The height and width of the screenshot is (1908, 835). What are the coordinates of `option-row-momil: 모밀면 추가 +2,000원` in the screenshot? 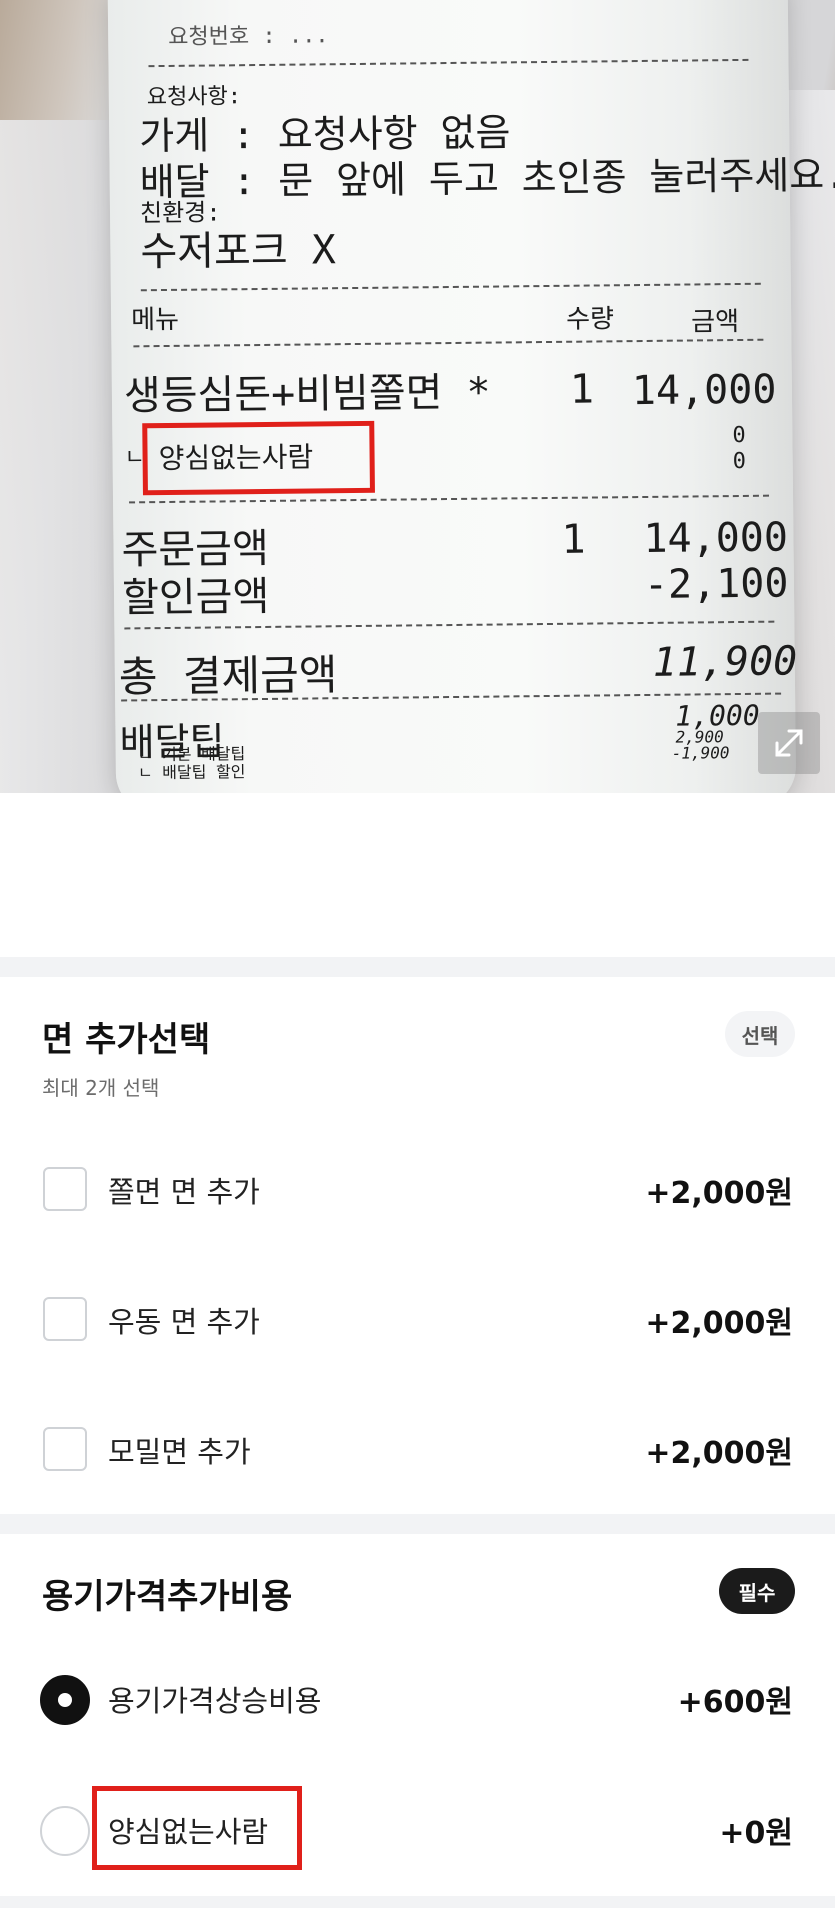 It's located at (417, 1447).